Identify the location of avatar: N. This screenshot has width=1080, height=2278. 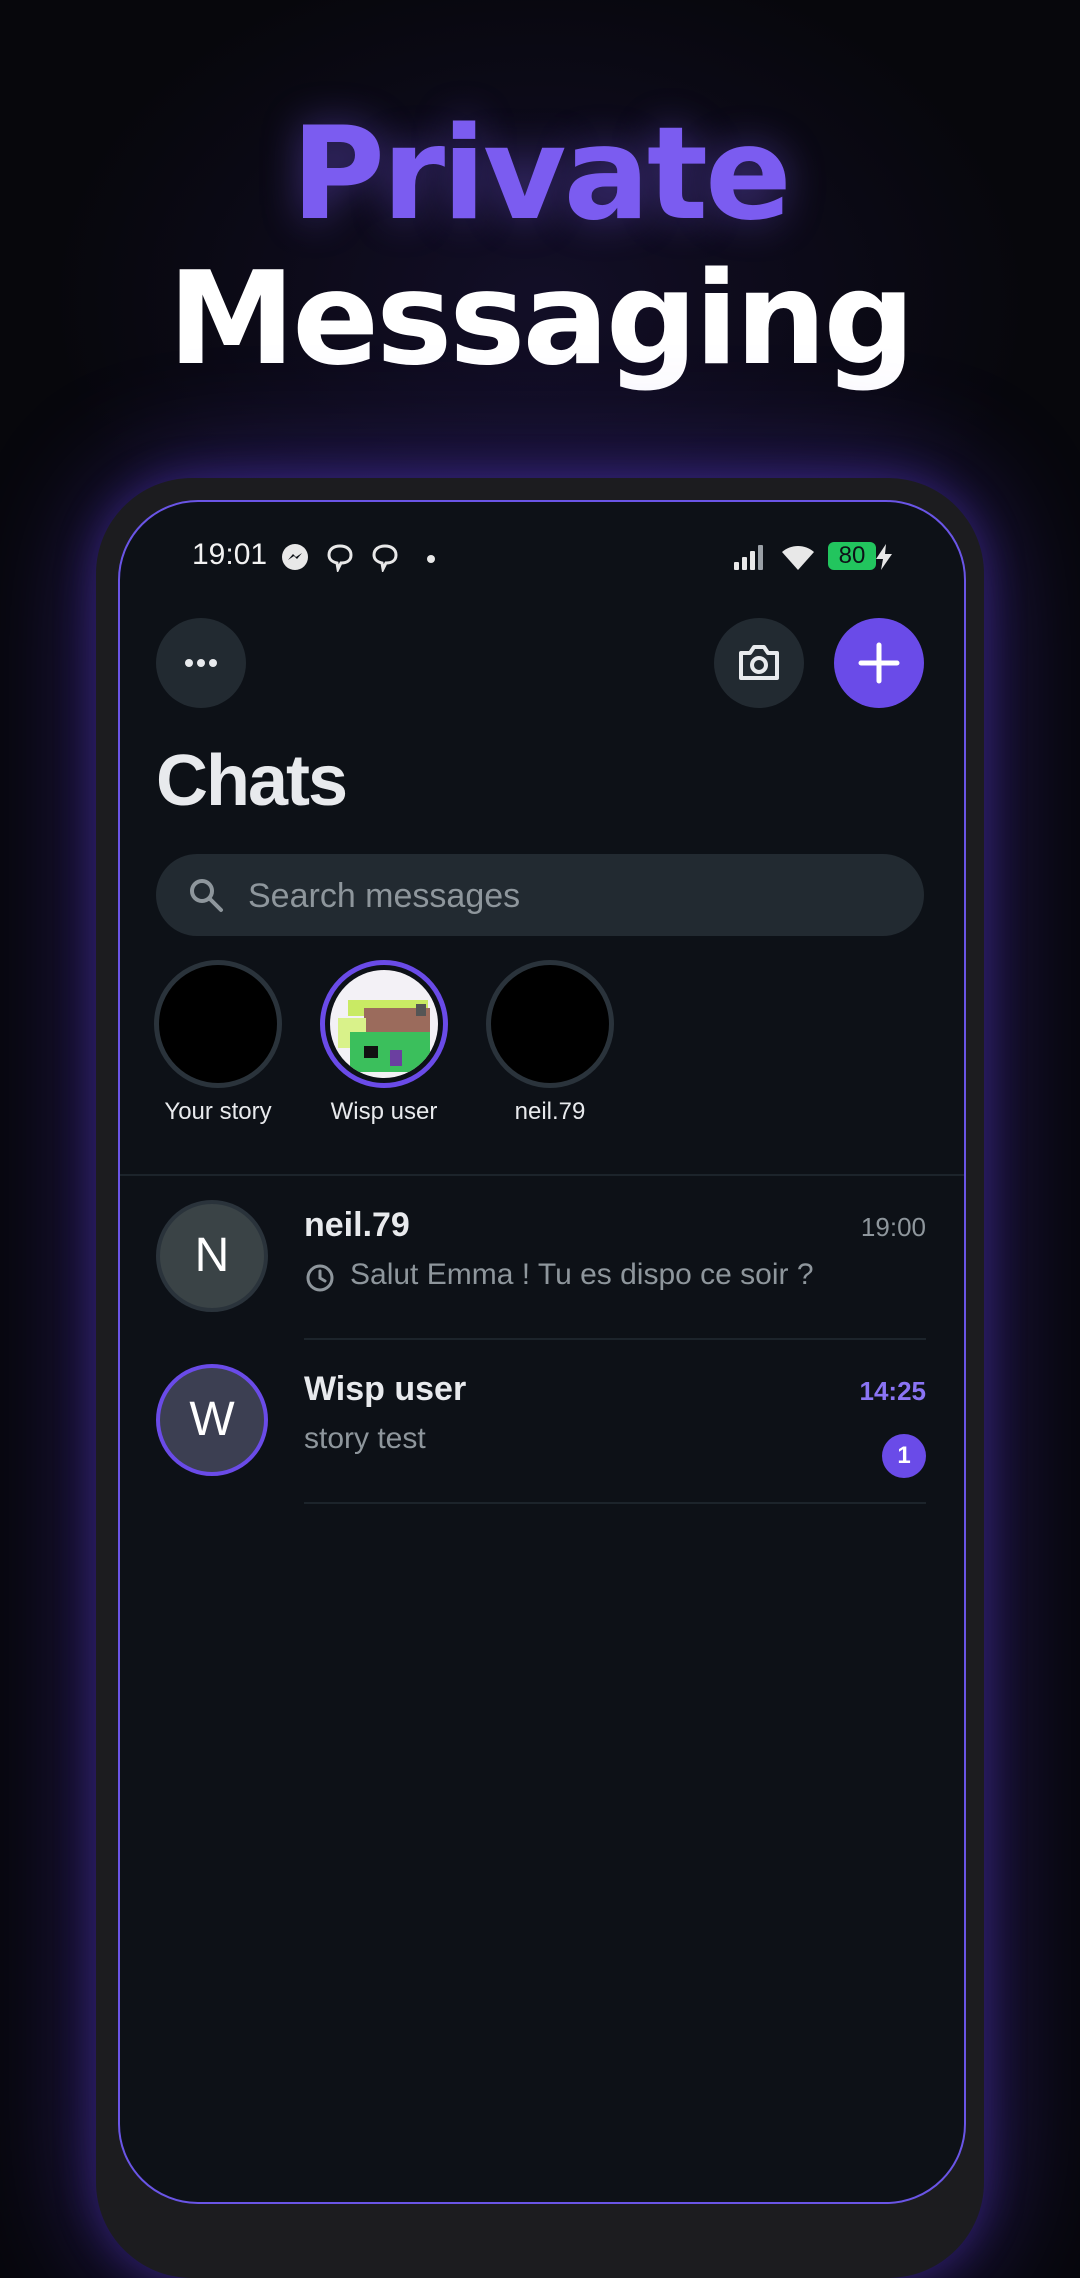
(212, 1256).